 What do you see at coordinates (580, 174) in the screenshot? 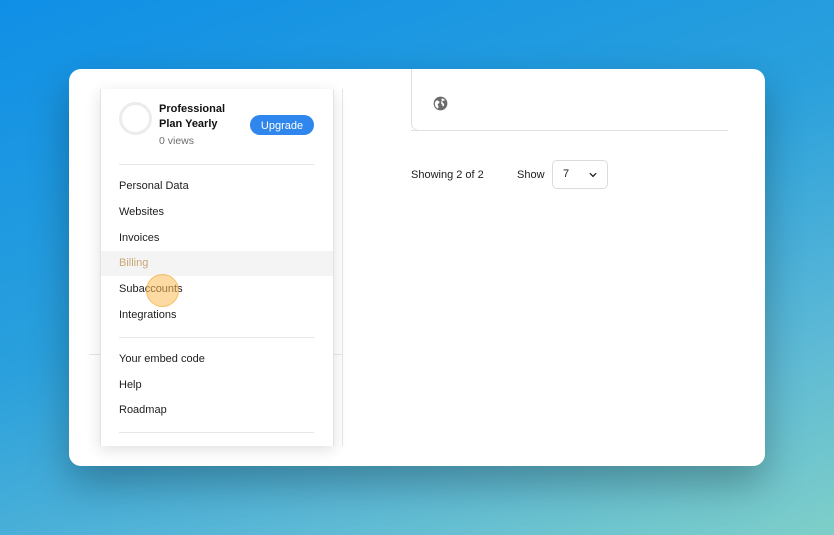
I see `page-size-select: 7` at bounding box center [580, 174].